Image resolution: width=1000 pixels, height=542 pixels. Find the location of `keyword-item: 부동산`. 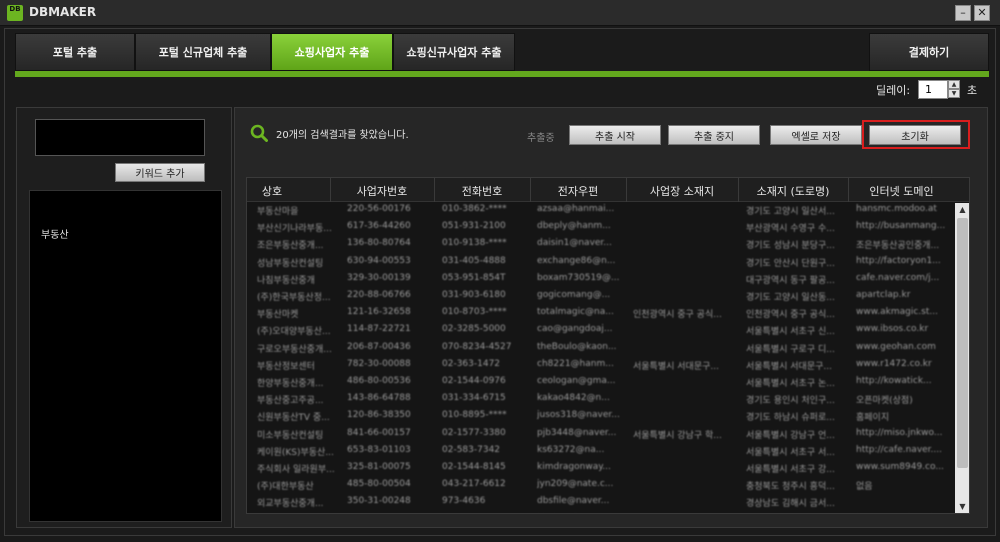

keyword-item: 부동산 is located at coordinates (55, 233).